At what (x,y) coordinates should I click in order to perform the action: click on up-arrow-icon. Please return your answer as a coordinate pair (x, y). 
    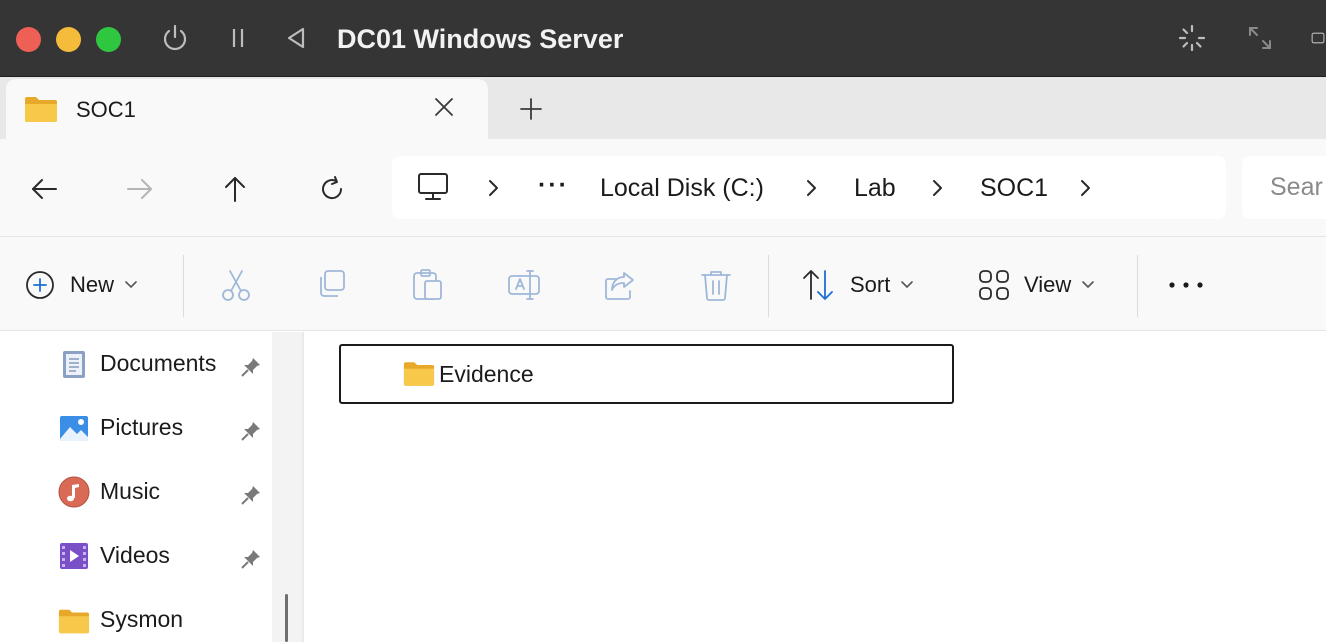
    Looking at the image, I should click on (235, 189).